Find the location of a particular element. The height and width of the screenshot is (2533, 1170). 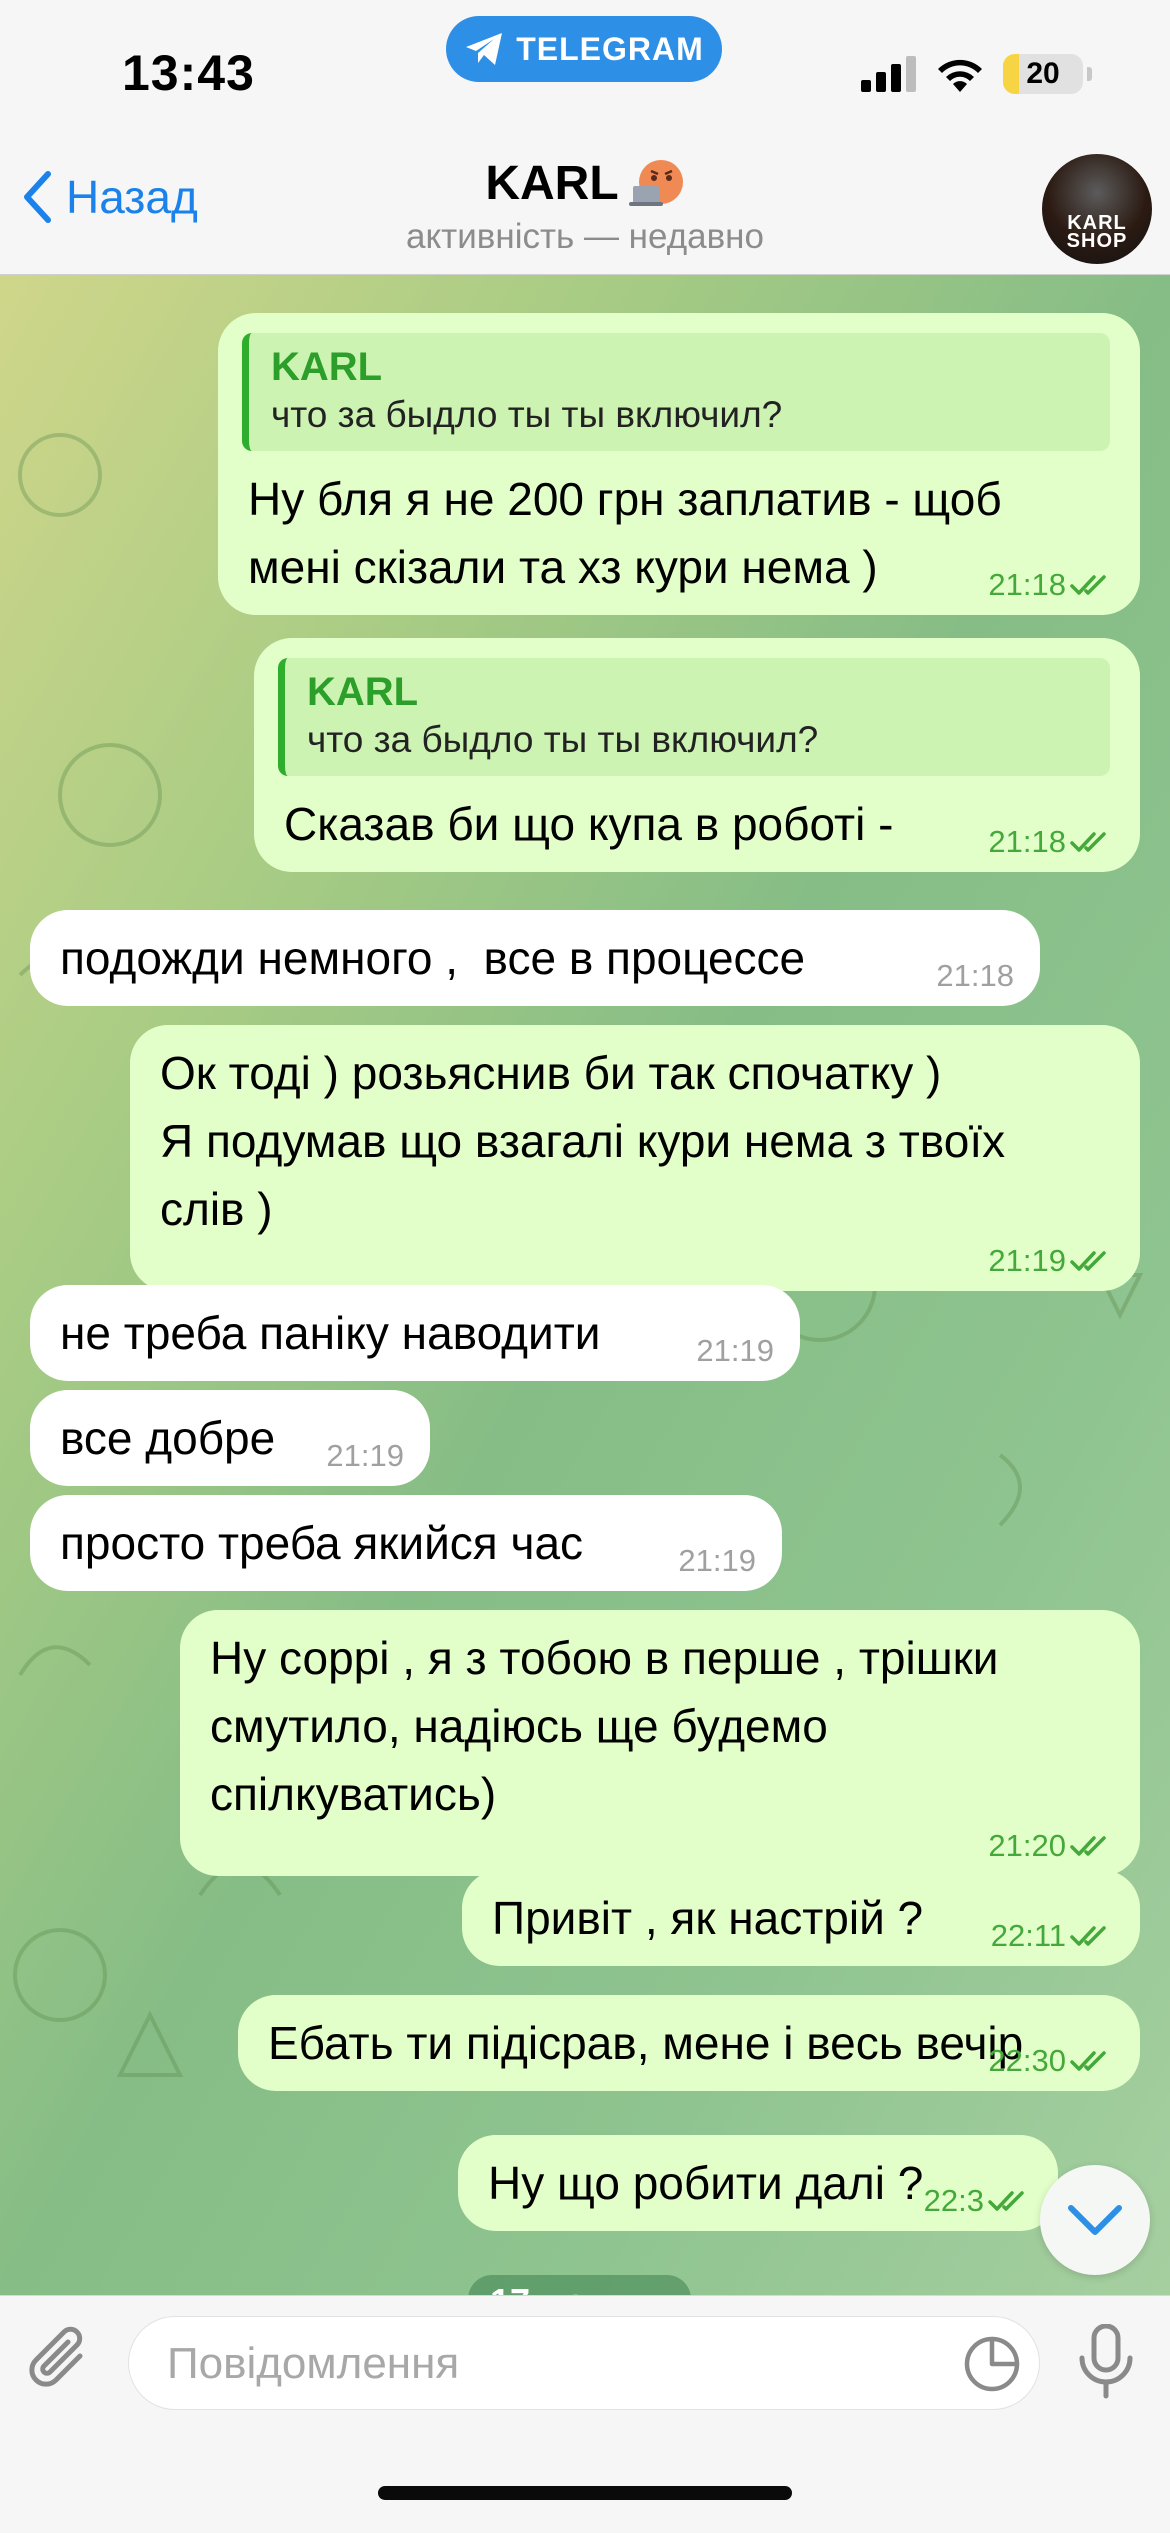

message-time: 22:11 is located at coordinates (1028, 1935).